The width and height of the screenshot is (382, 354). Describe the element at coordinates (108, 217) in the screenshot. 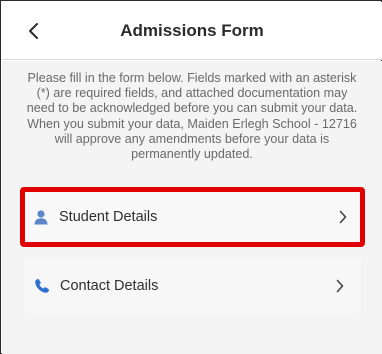

I see `student-details-label: Student Details` at that location.